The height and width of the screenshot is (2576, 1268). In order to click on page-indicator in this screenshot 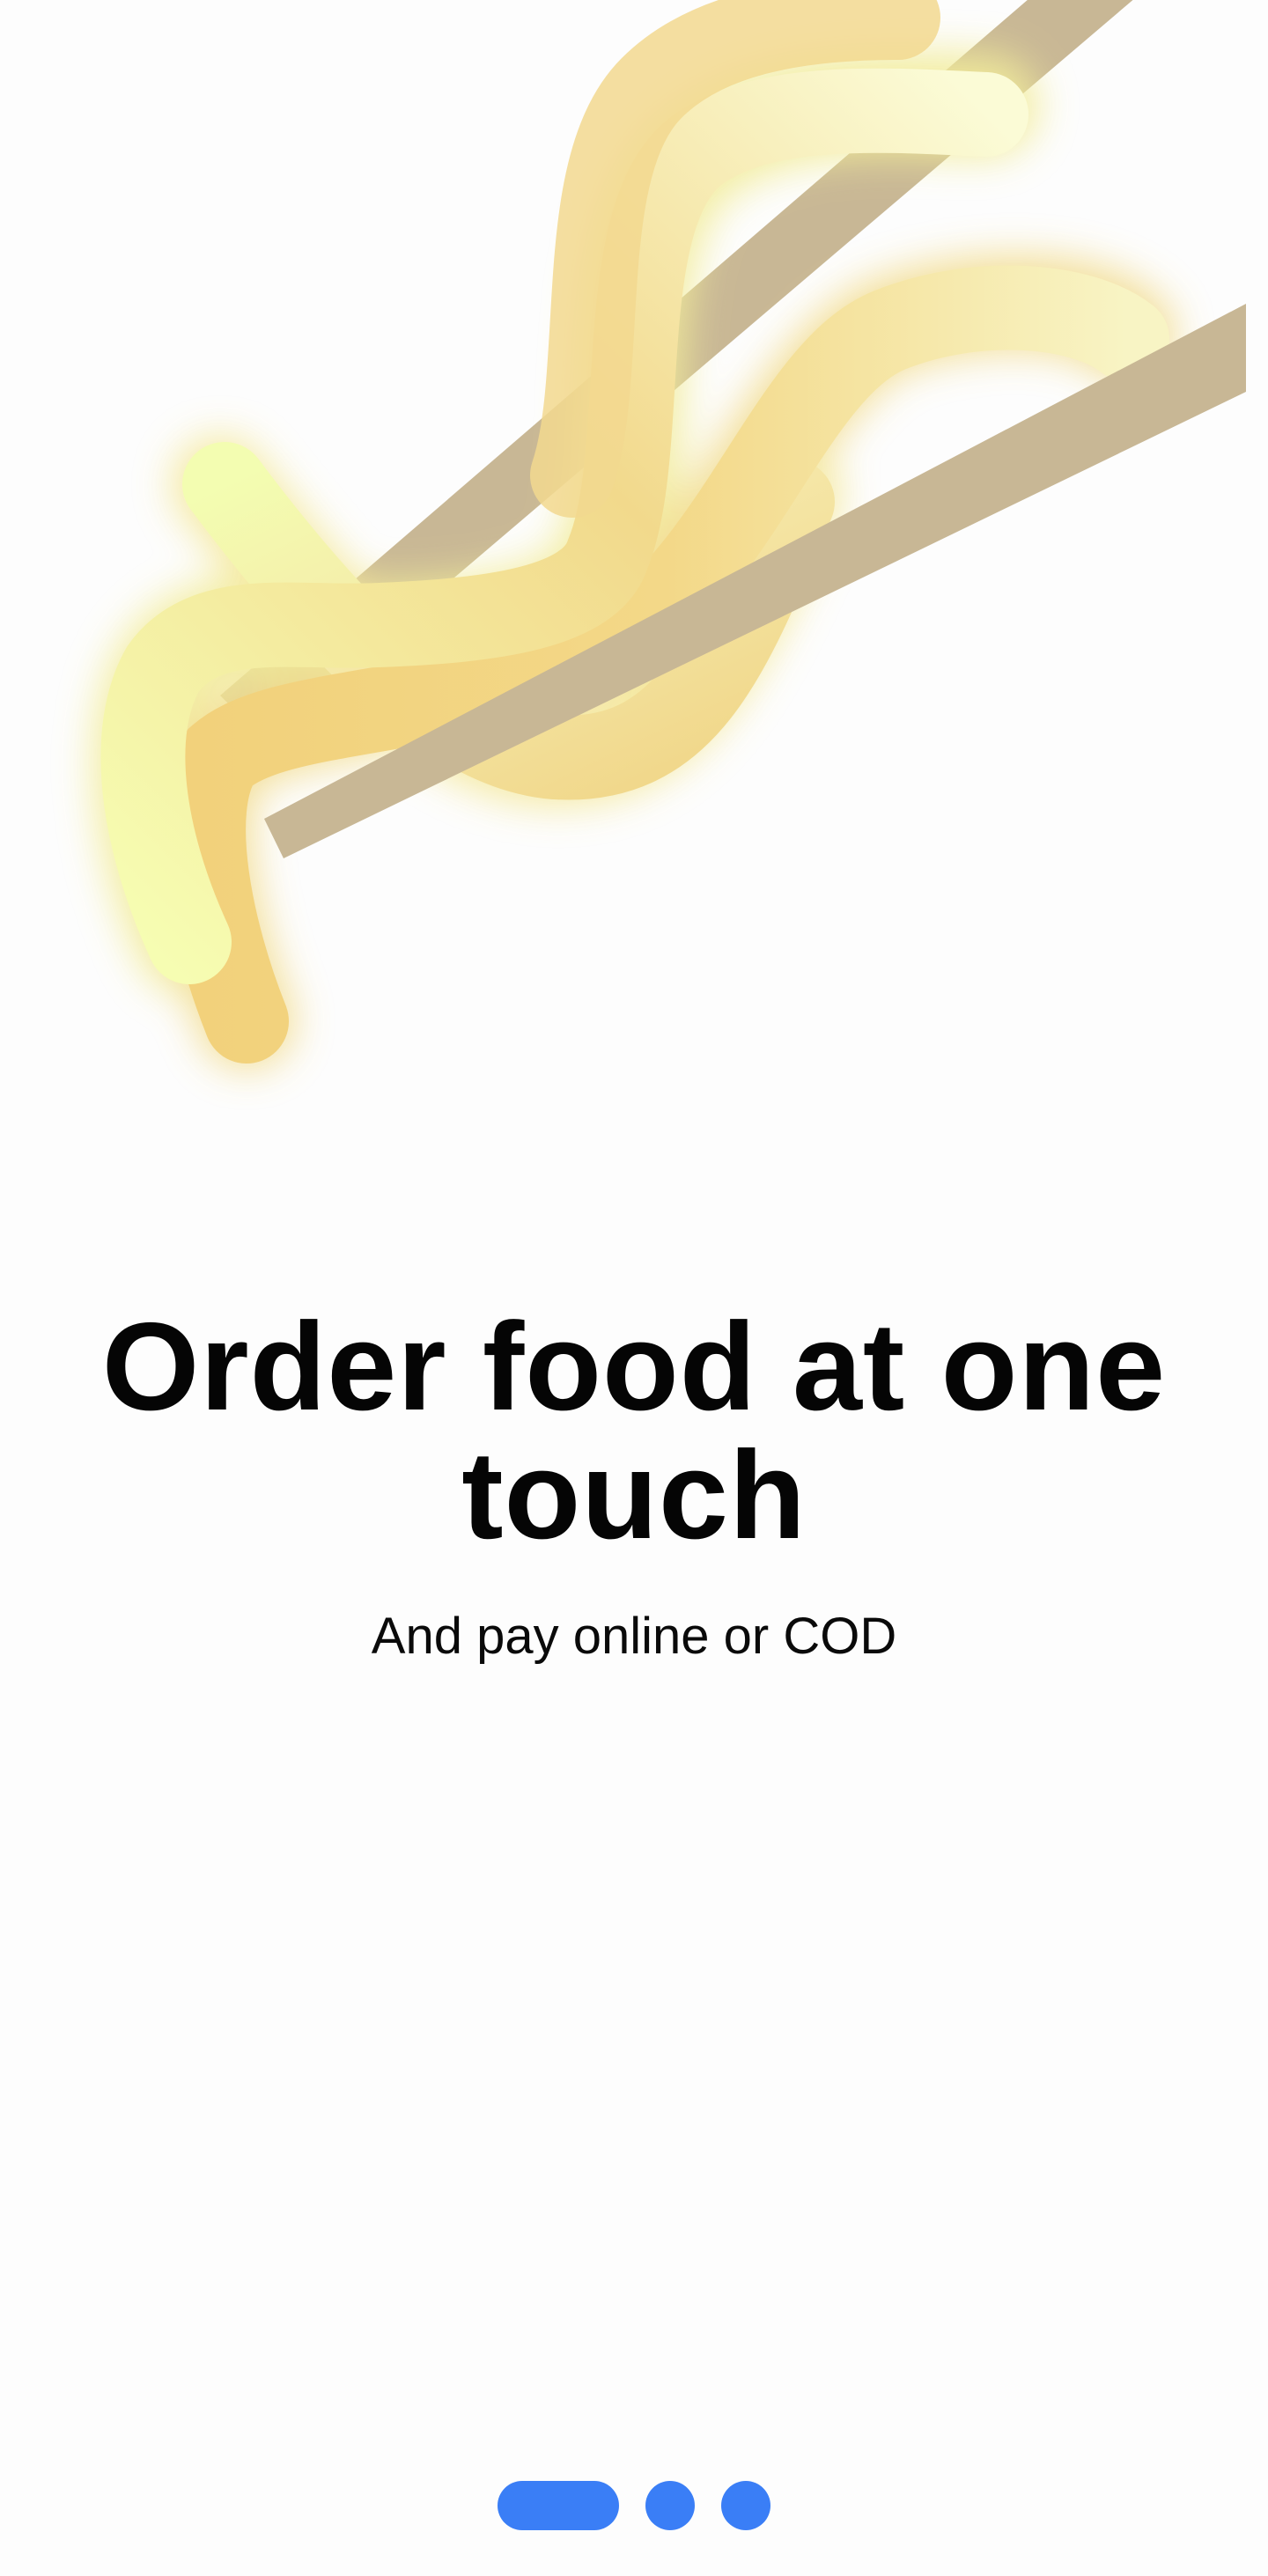, I will do `click(634, 2505)`.